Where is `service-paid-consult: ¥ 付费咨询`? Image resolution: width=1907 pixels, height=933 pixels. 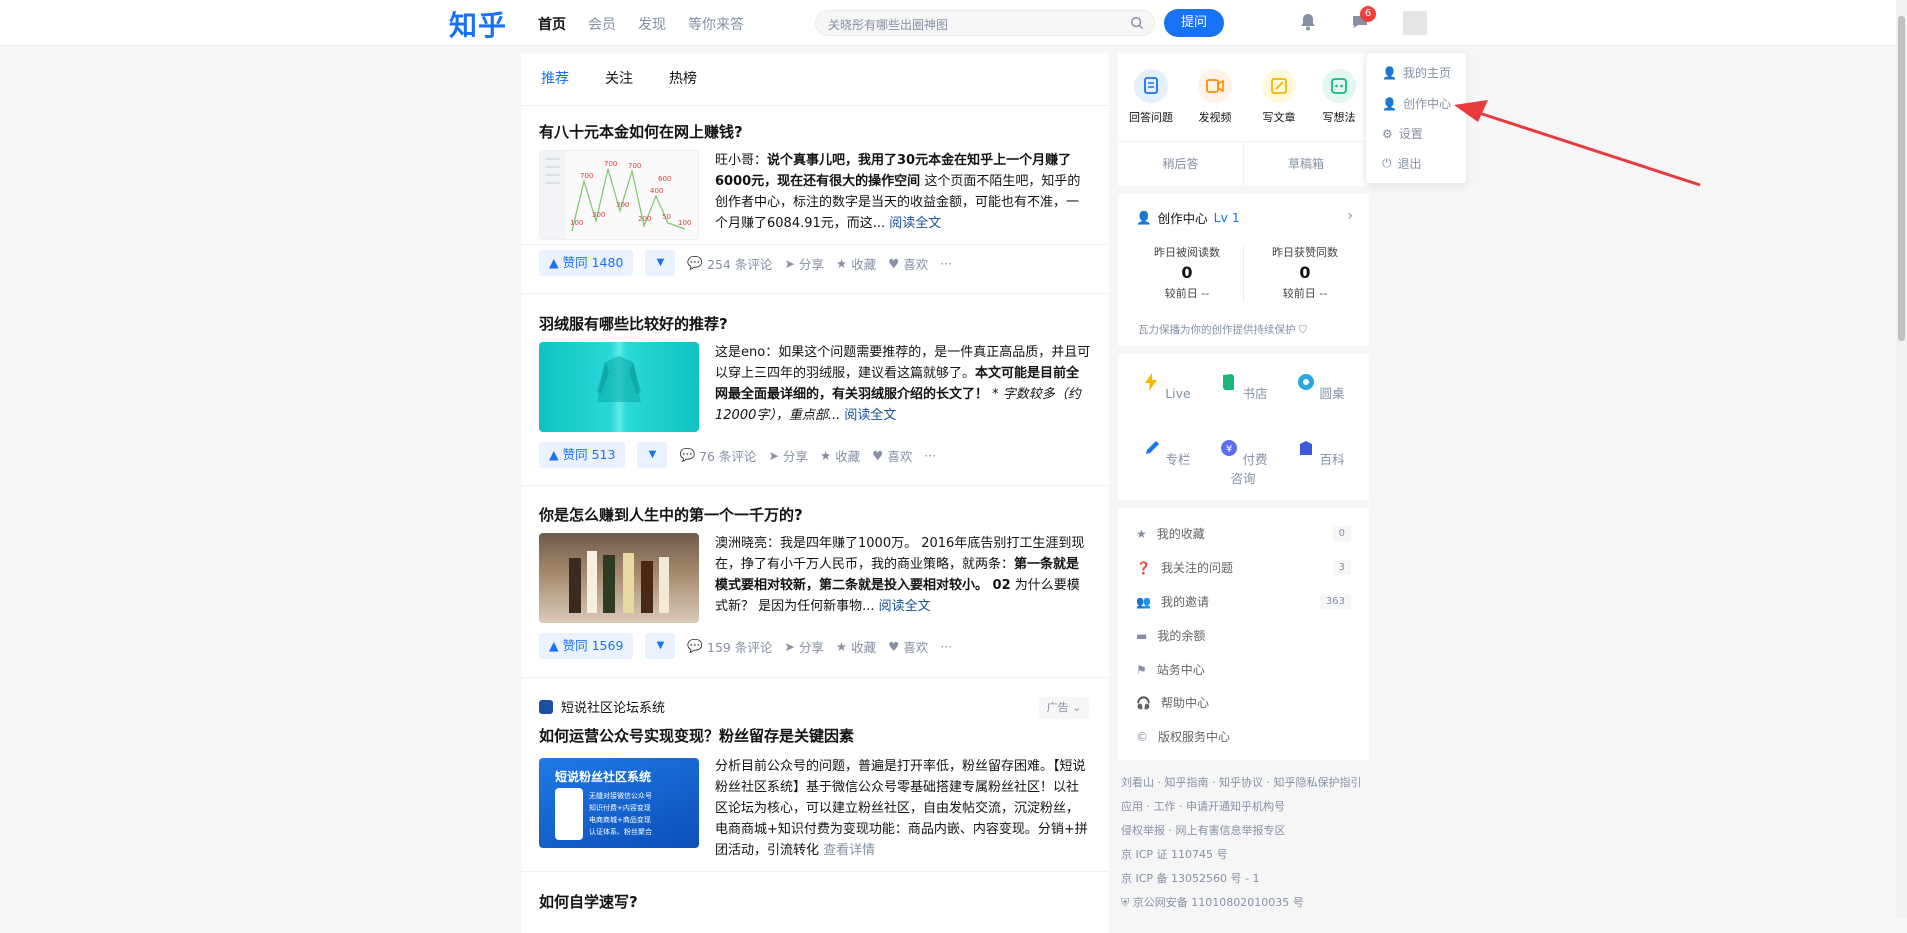
service-paid-consult: ¥ 付费咨询 is located at coordinates (1243, 462).